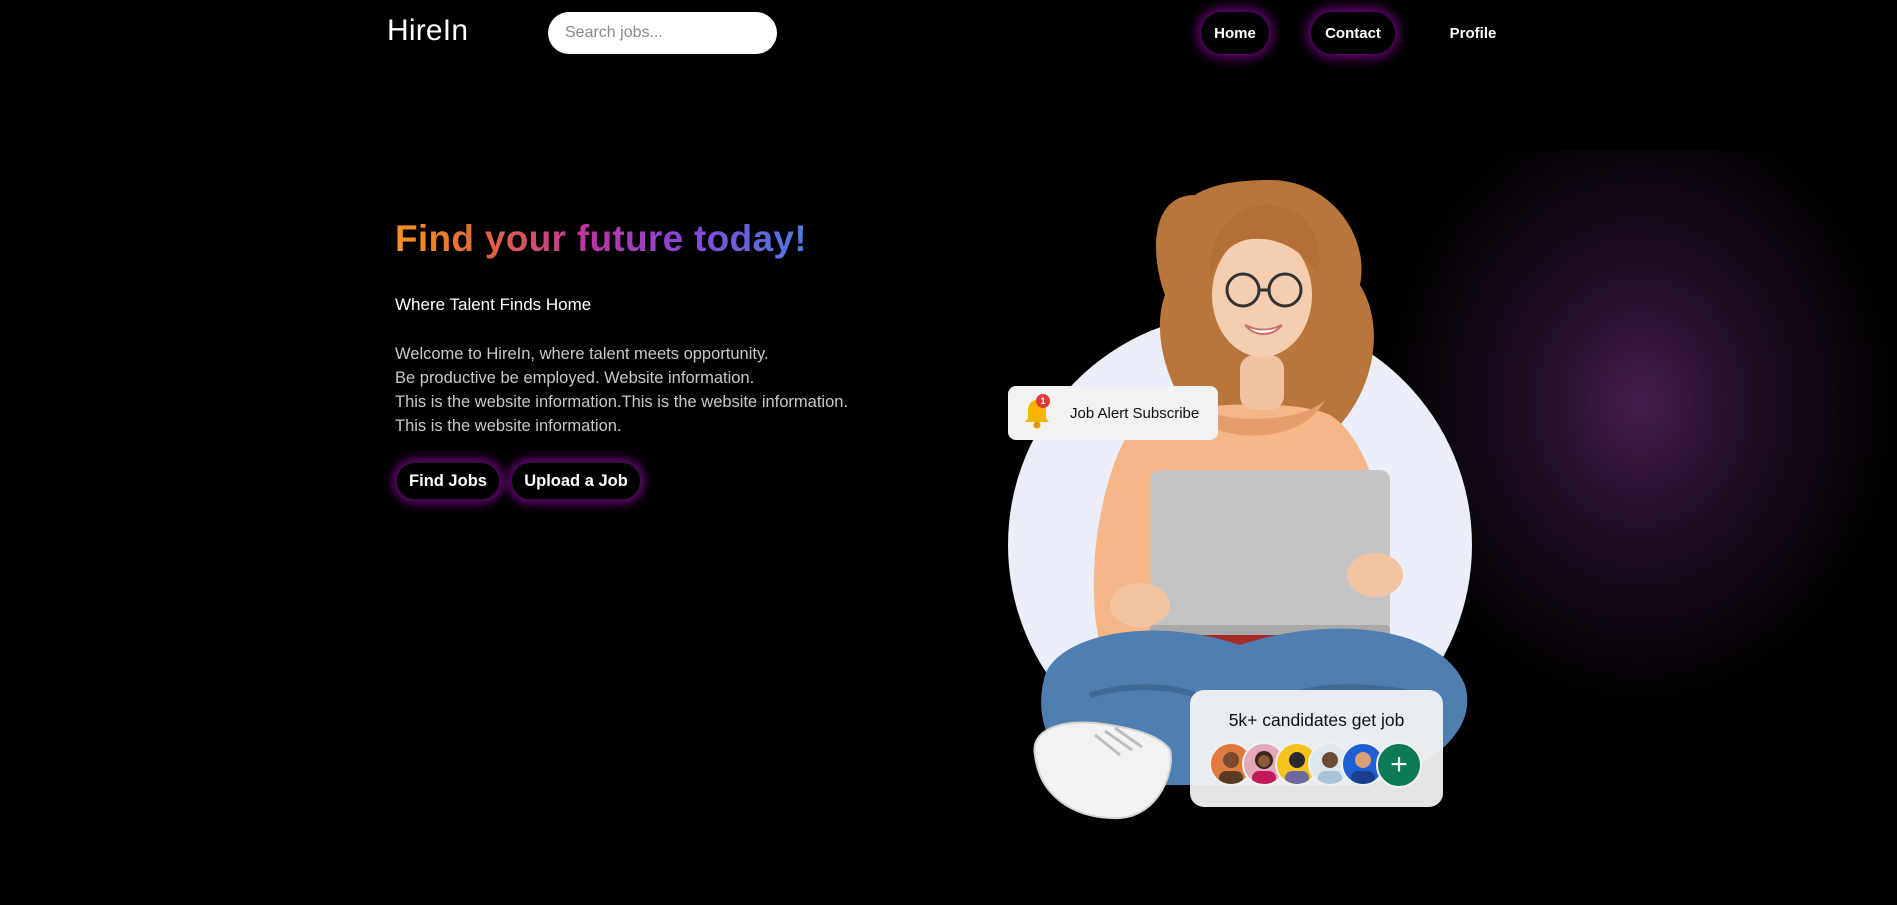  Describe the element at coordinates (508, 426) in the screenshot. I see `description-line: This is the website information.` at that location.